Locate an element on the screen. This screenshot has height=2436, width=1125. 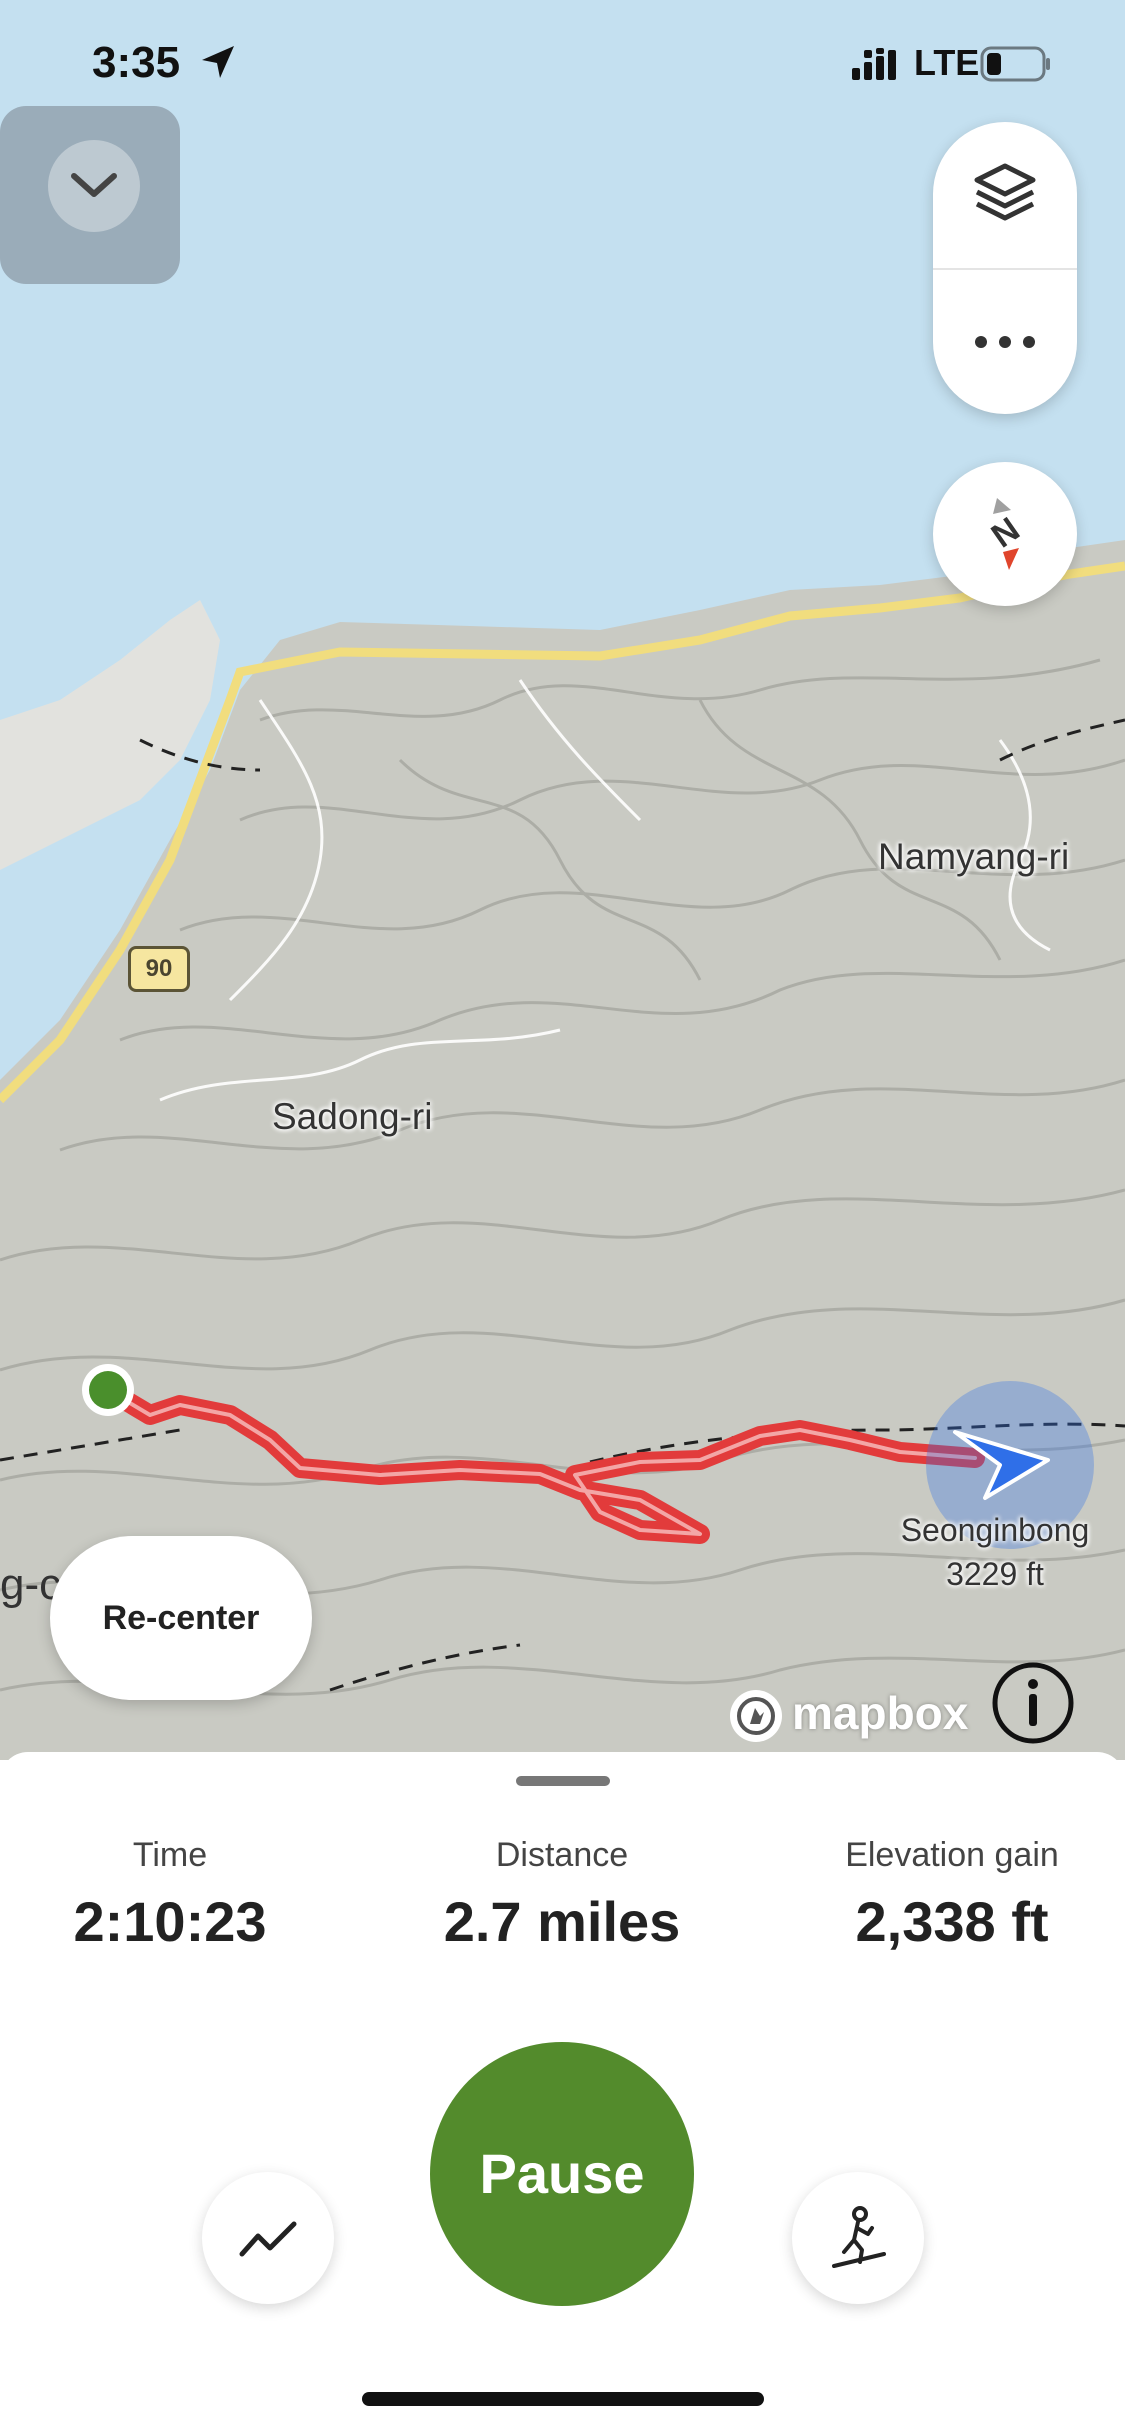
peak-label: Seonginbong 3229 ft is located at coordinates (995, 1552).